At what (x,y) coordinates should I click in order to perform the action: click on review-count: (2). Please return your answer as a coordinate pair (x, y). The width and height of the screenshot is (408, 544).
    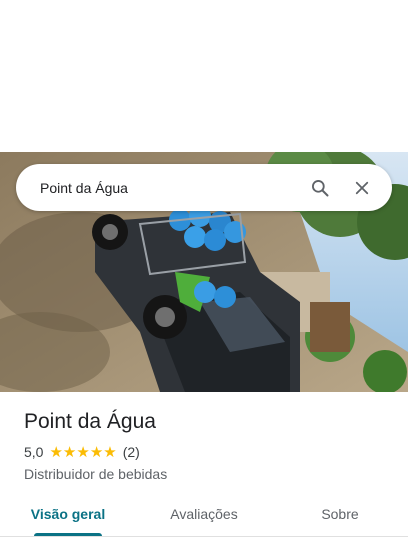
    Looking at the image, I should click on (131, 452).